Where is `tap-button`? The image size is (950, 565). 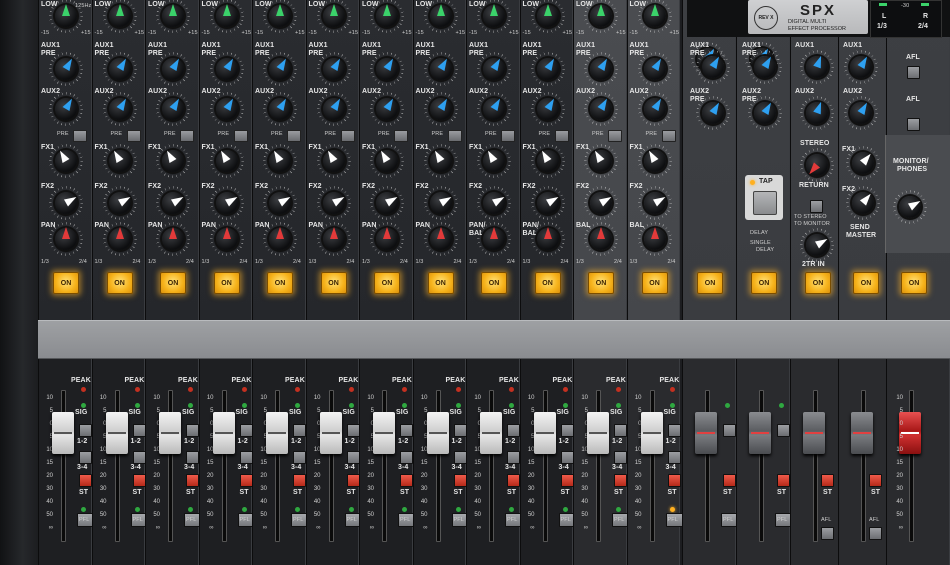
tap-button is located at coordinates (765, 203).